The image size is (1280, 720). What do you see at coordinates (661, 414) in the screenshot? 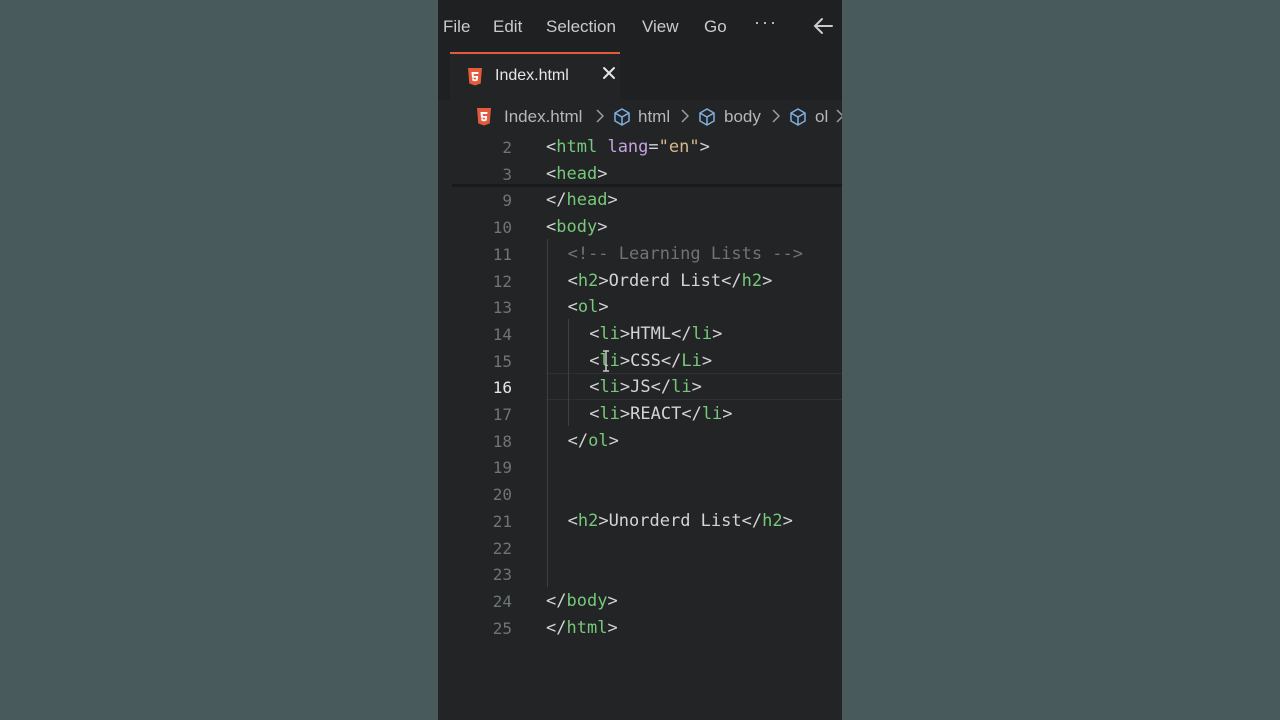
I see `code-text: <li>REACT</li>` at bounding box center [661, 414].